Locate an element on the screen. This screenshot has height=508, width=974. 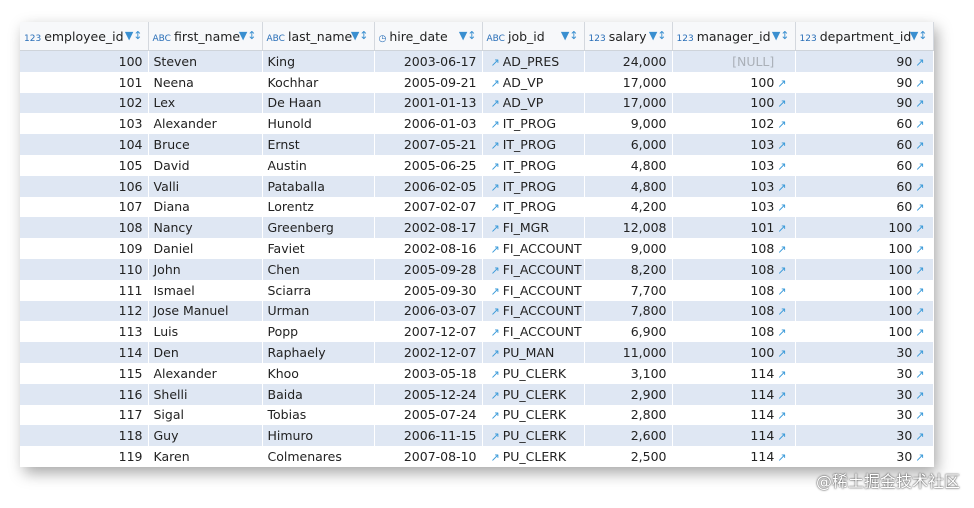
cell-hire_date: 2001-01-13 is located at coordinates (428, 103).